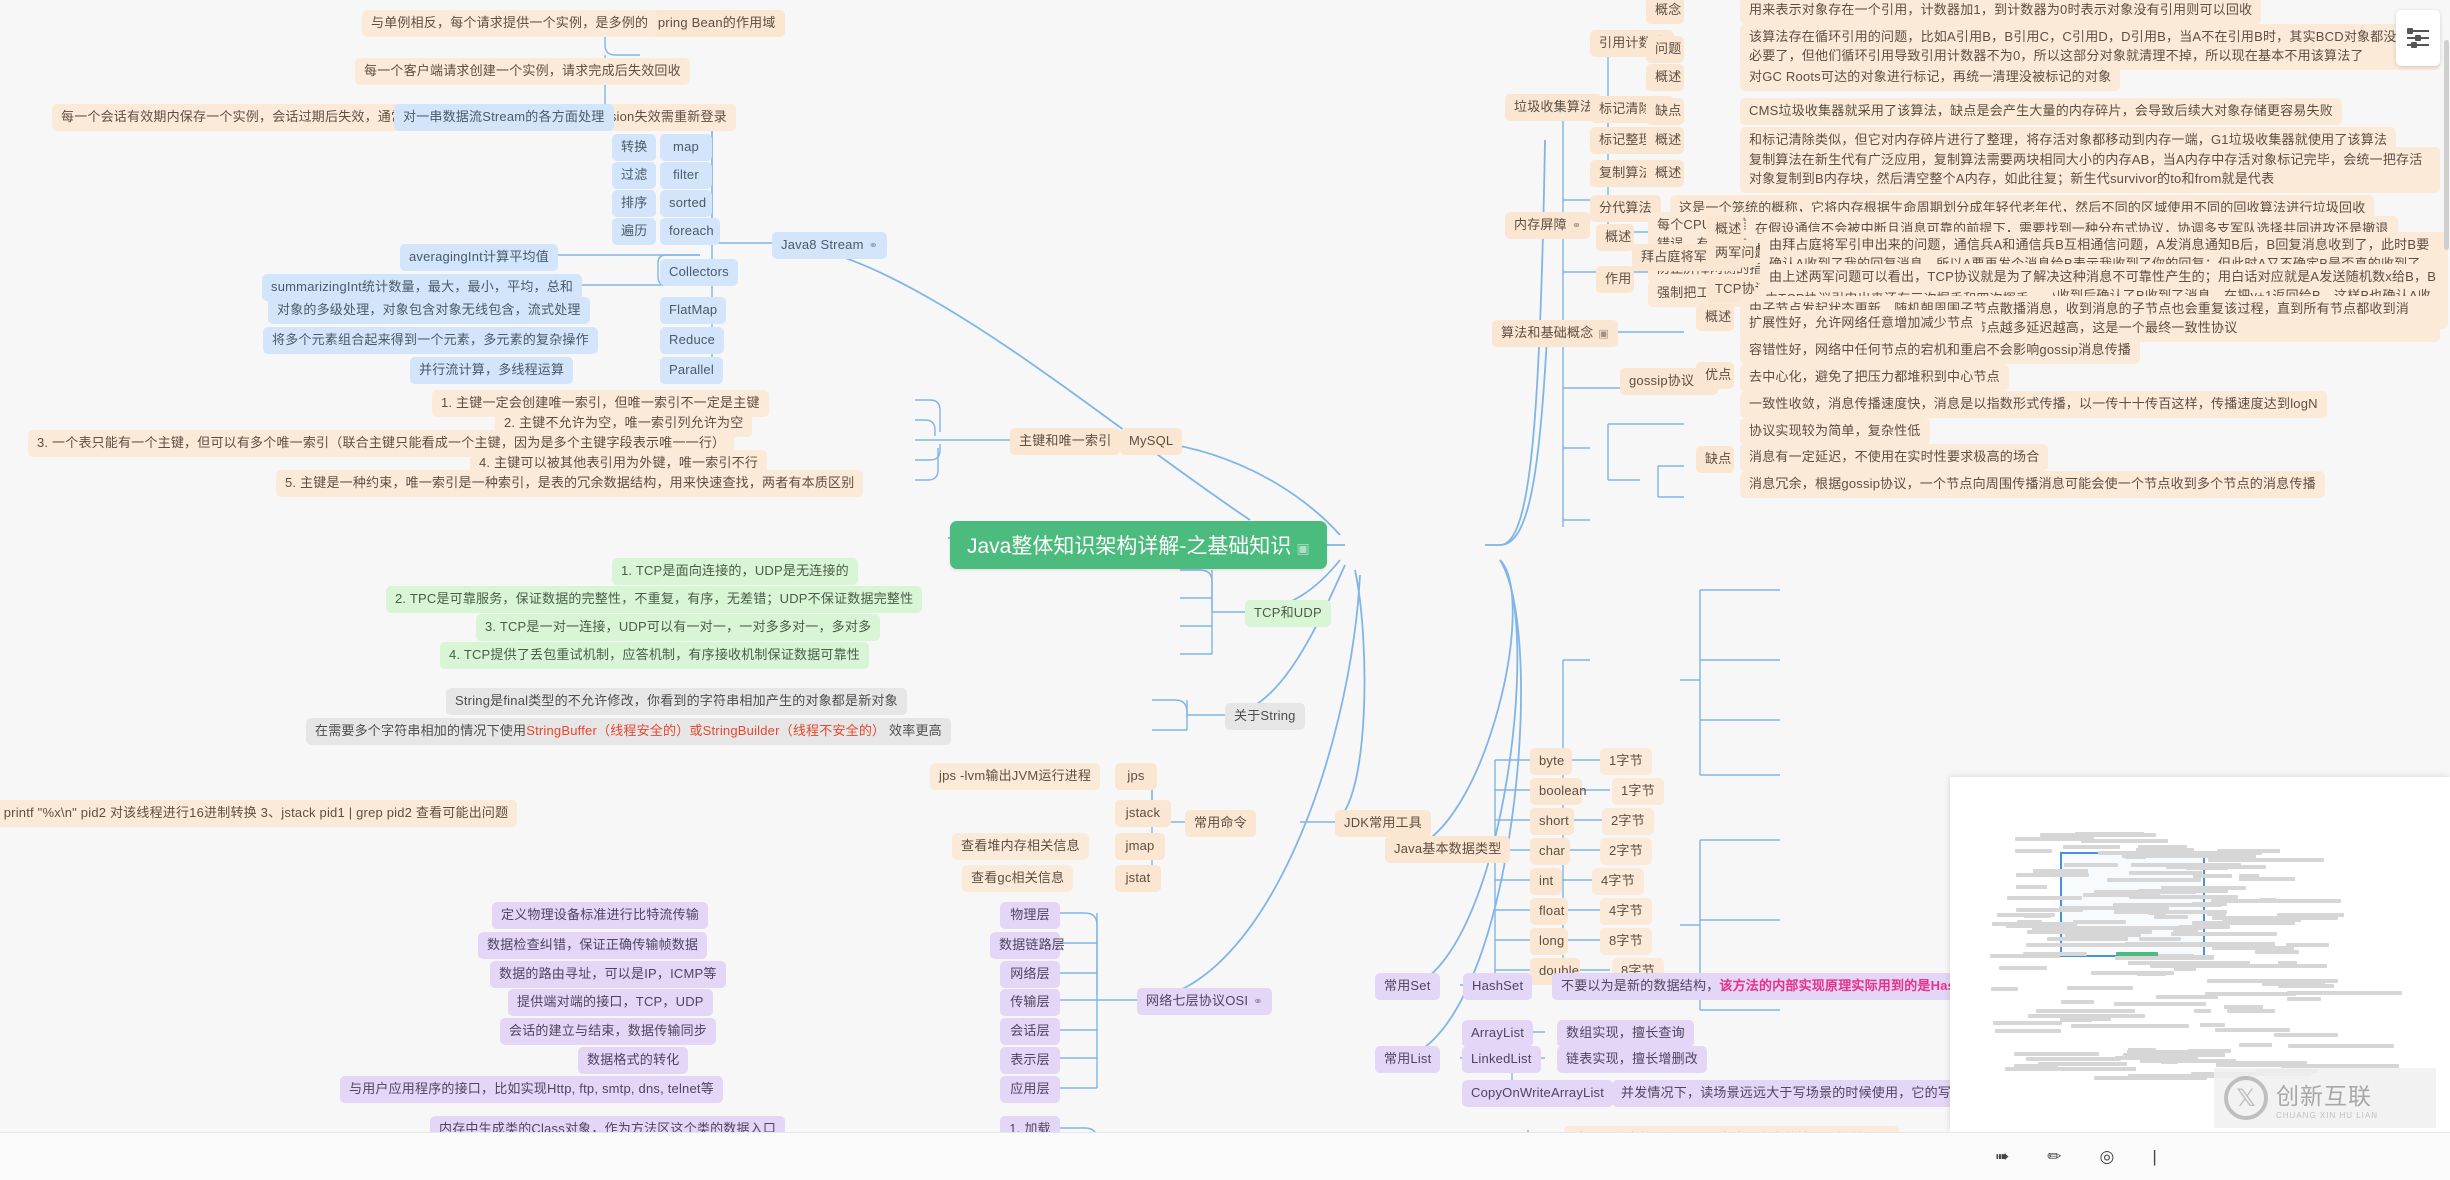 Image resolution: width=2450 pixels, height=1180 pixels. Describe the element at coordinates (1407, 986) in the screenshot. I see `node-common-set: 常用Set` at that location.